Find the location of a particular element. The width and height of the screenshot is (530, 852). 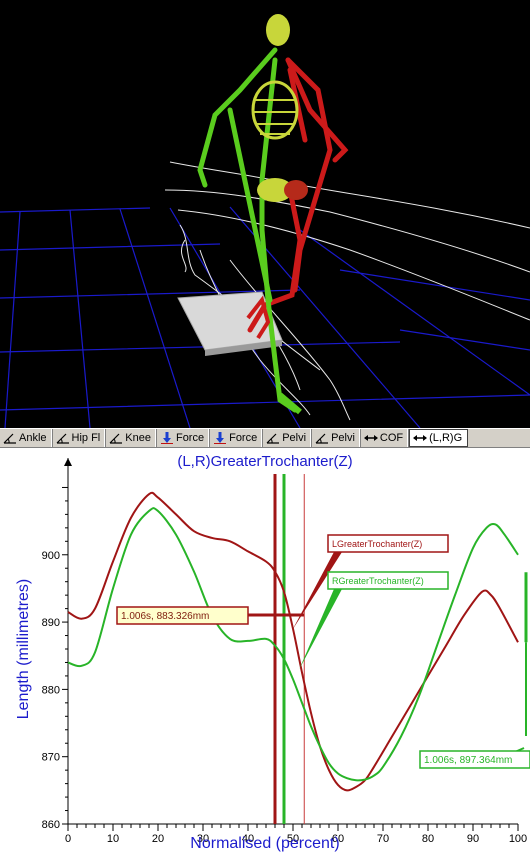

tab-1: Hip Fl is located at coordinates (80, 438).